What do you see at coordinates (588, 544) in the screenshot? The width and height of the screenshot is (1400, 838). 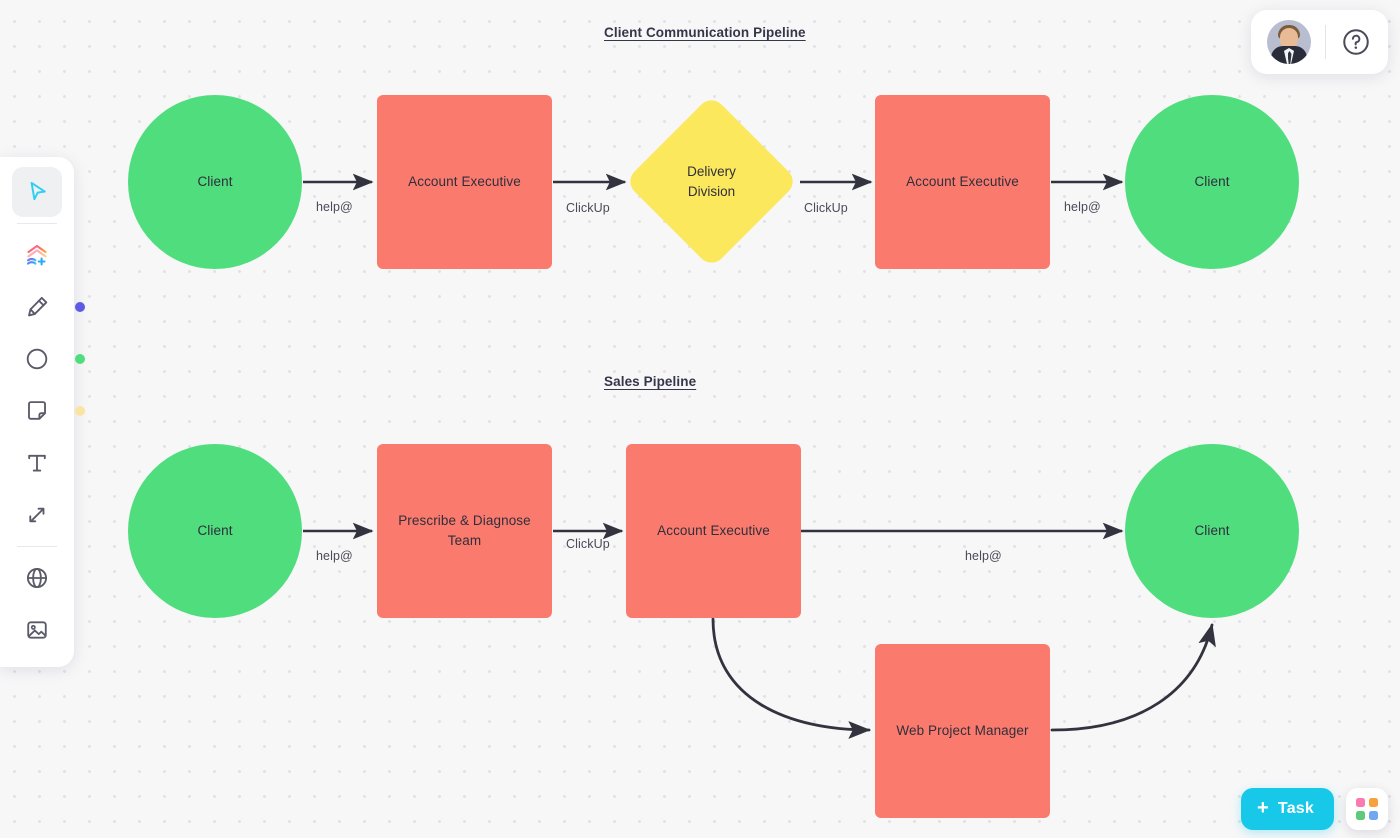 I see `edge-label-clickup-3: ClickUp` at bounding box center [588, 544].